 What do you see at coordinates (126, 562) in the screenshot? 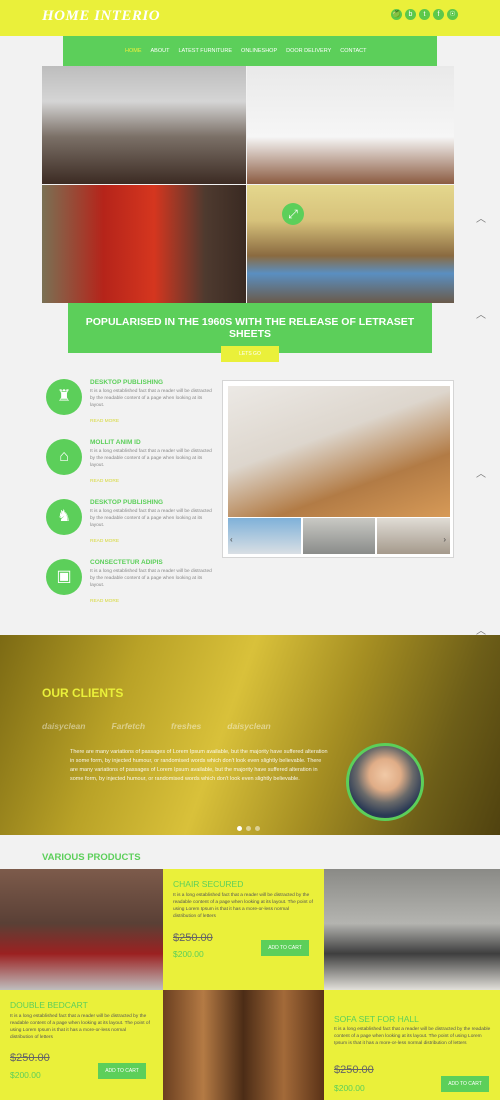
I see `feature-title: CONSECTETUR ADIPIS` at bounding box center [126, 562].